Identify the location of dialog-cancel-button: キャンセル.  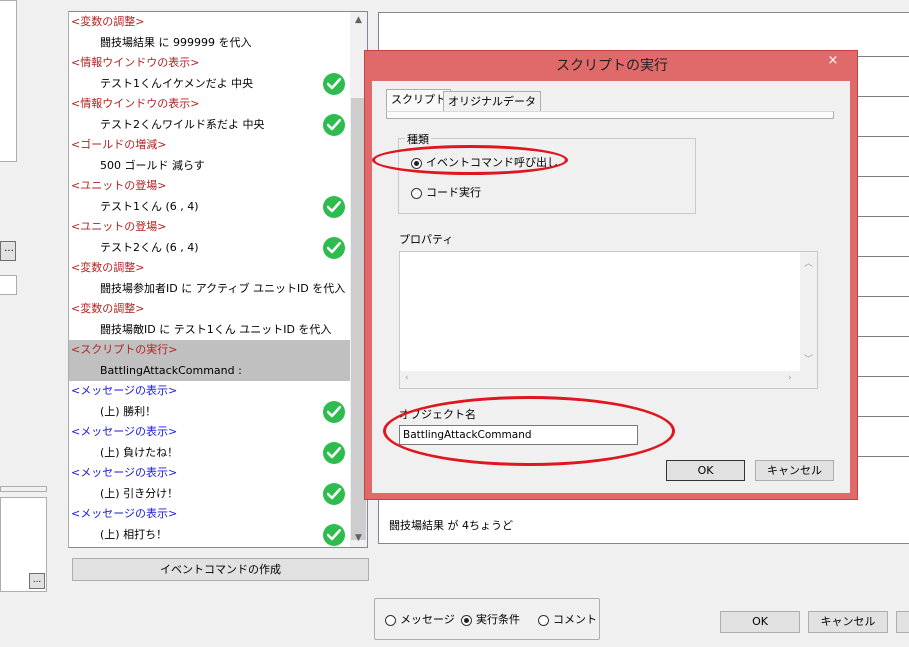
(794, 470).